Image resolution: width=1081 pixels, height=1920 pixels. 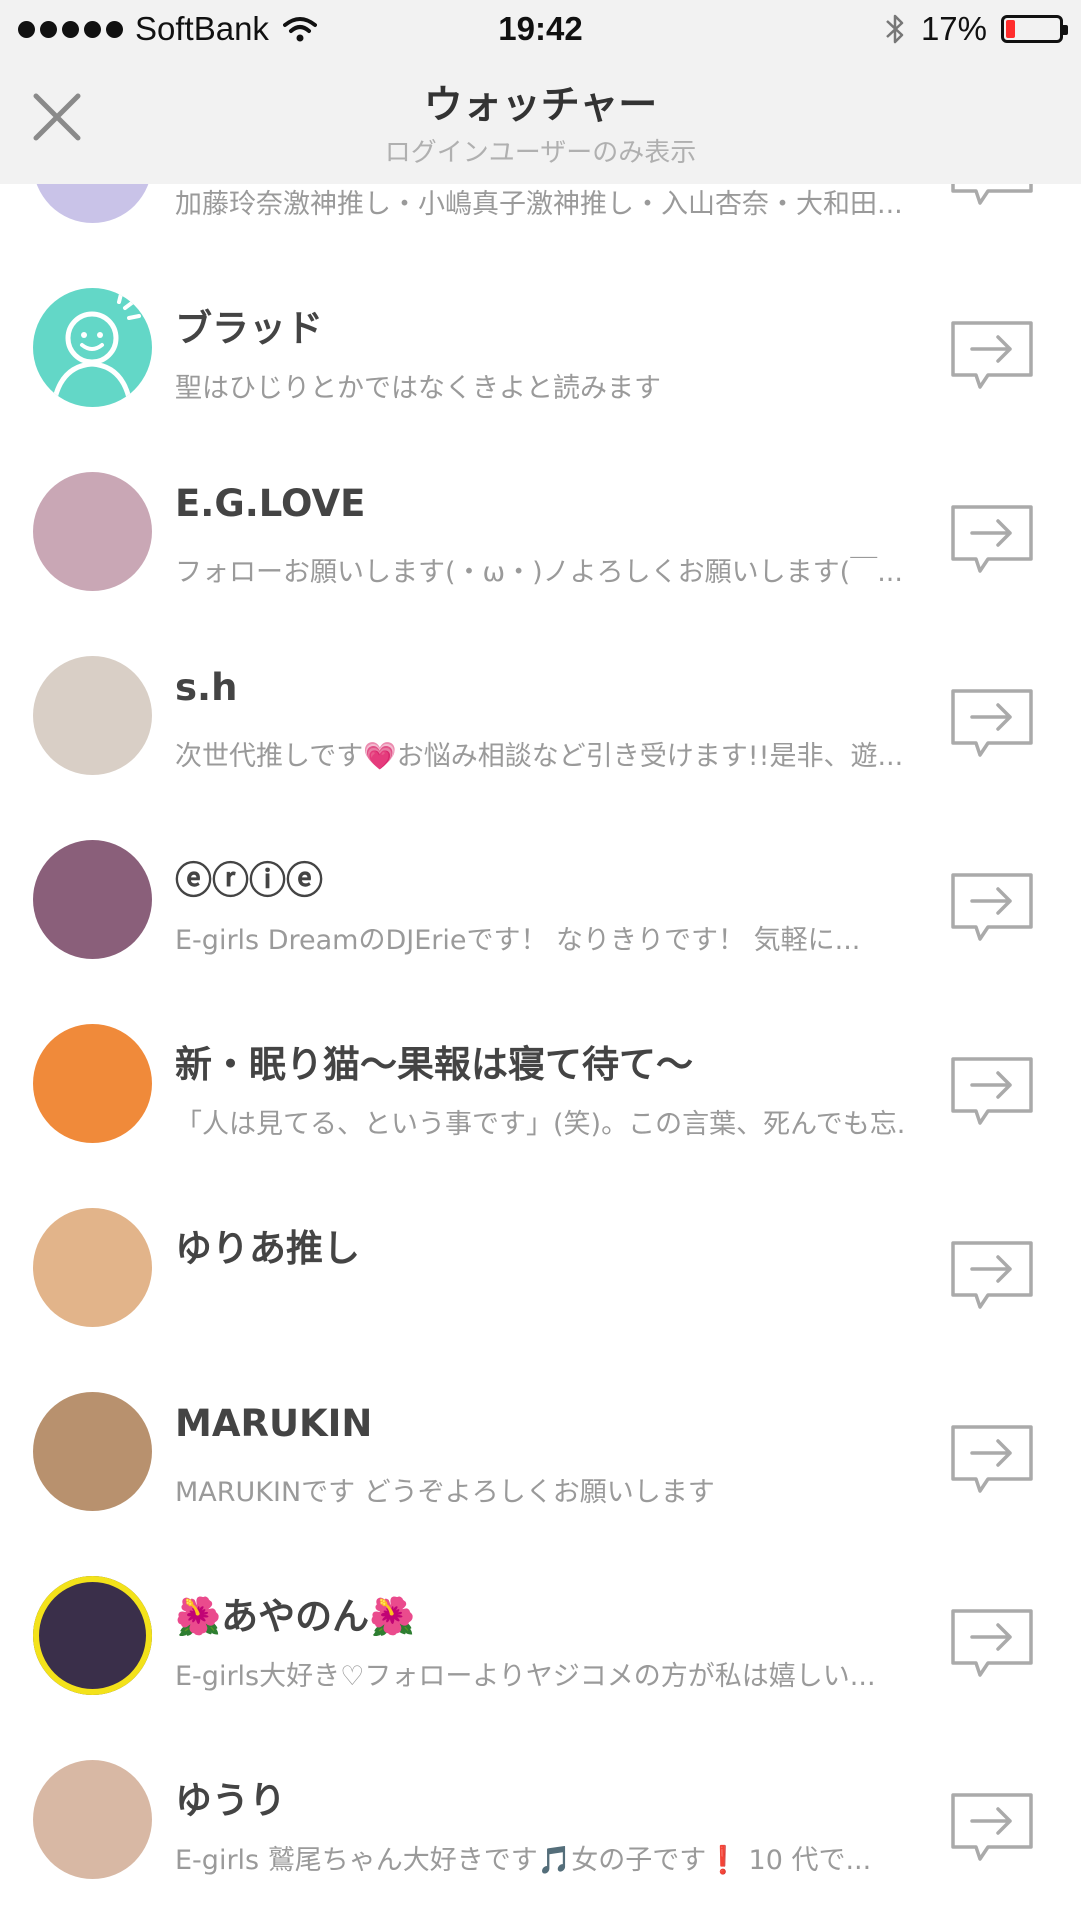 I want to click on battery-icon, so click(x=1034, y=29).